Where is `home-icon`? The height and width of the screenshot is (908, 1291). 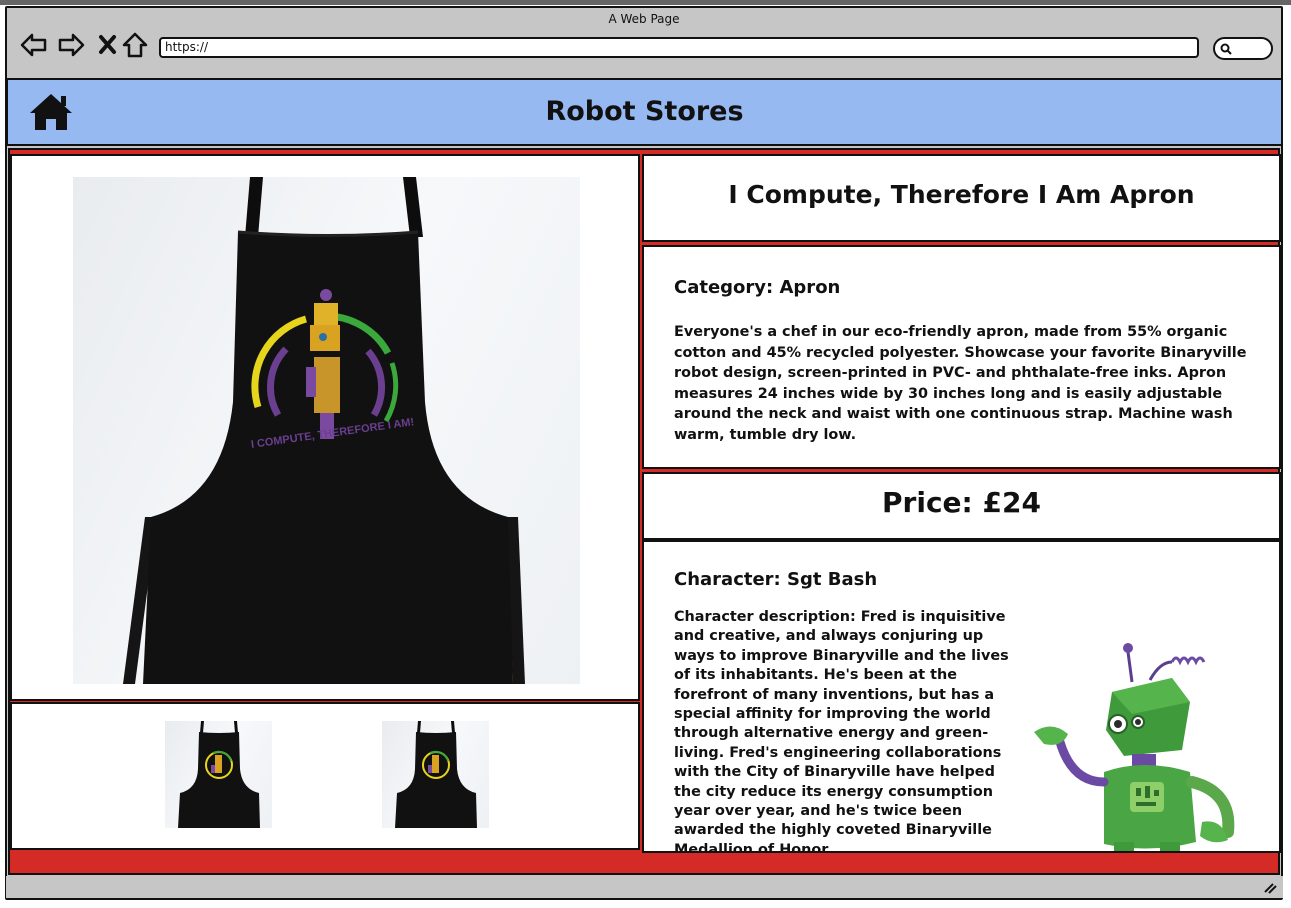 home-icon is located at coordinates (135, 45).